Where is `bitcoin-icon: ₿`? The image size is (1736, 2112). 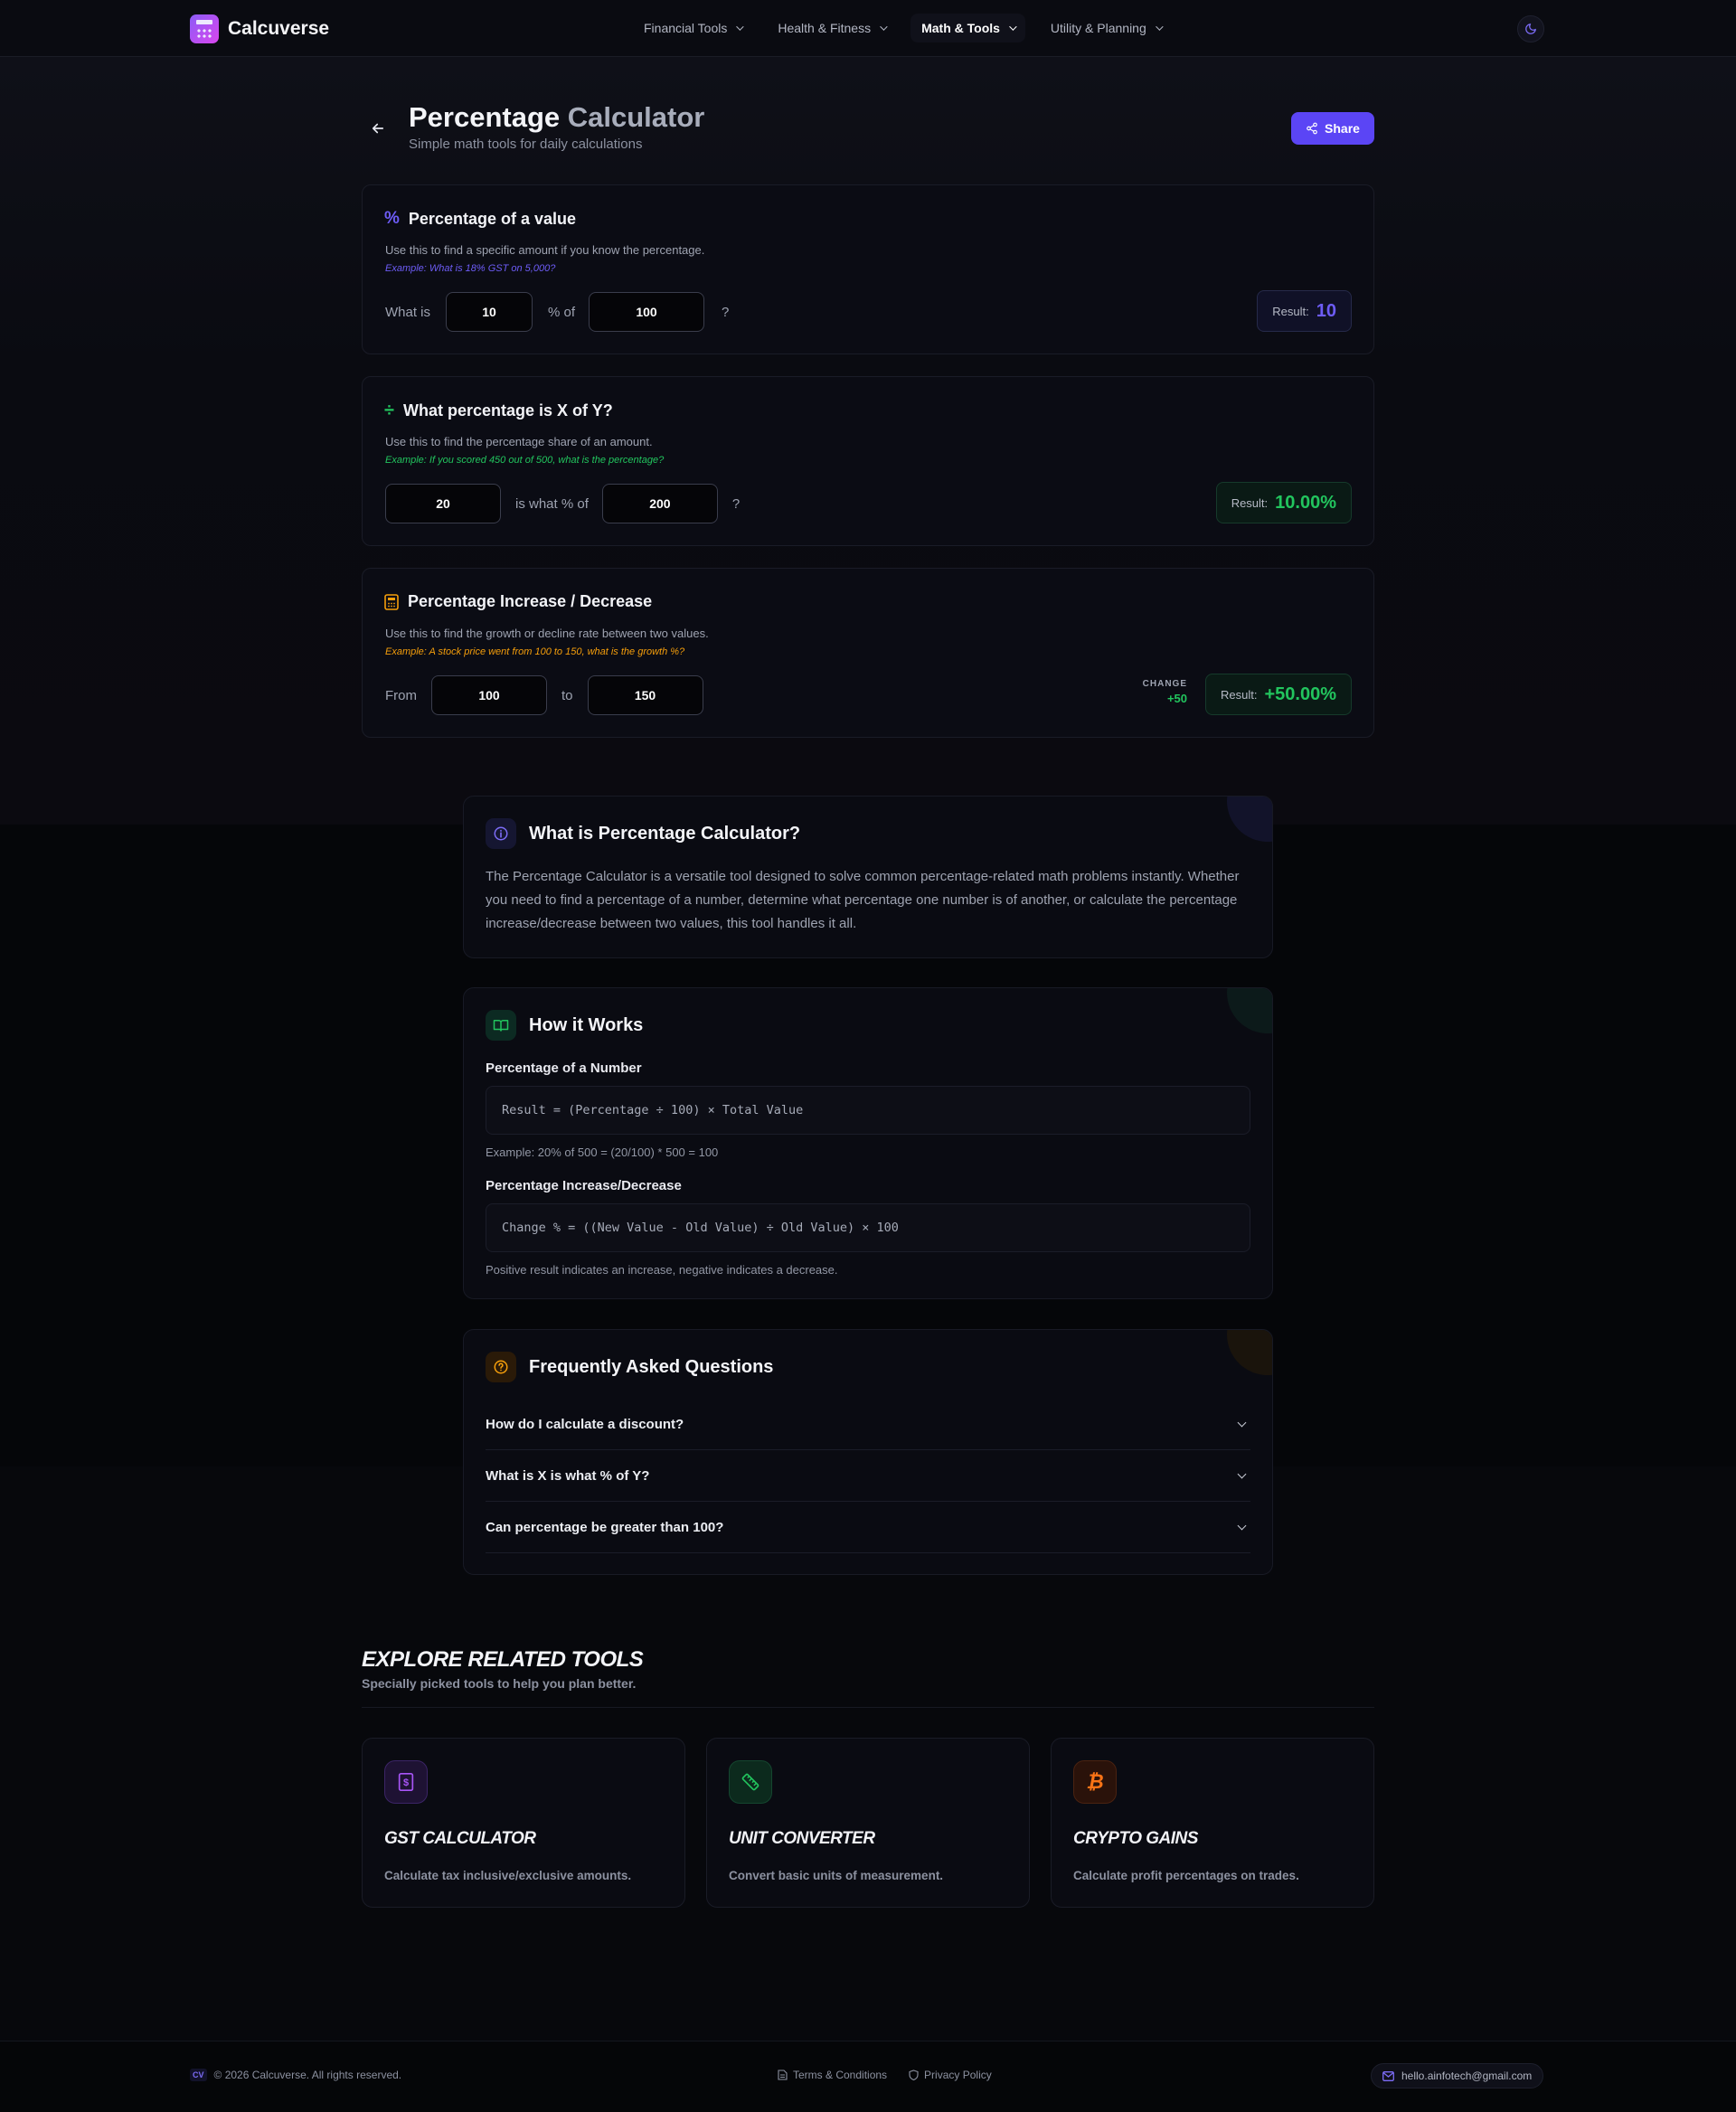
bitcoin-icon: ₿ is located at coordinates (1095, 1782).